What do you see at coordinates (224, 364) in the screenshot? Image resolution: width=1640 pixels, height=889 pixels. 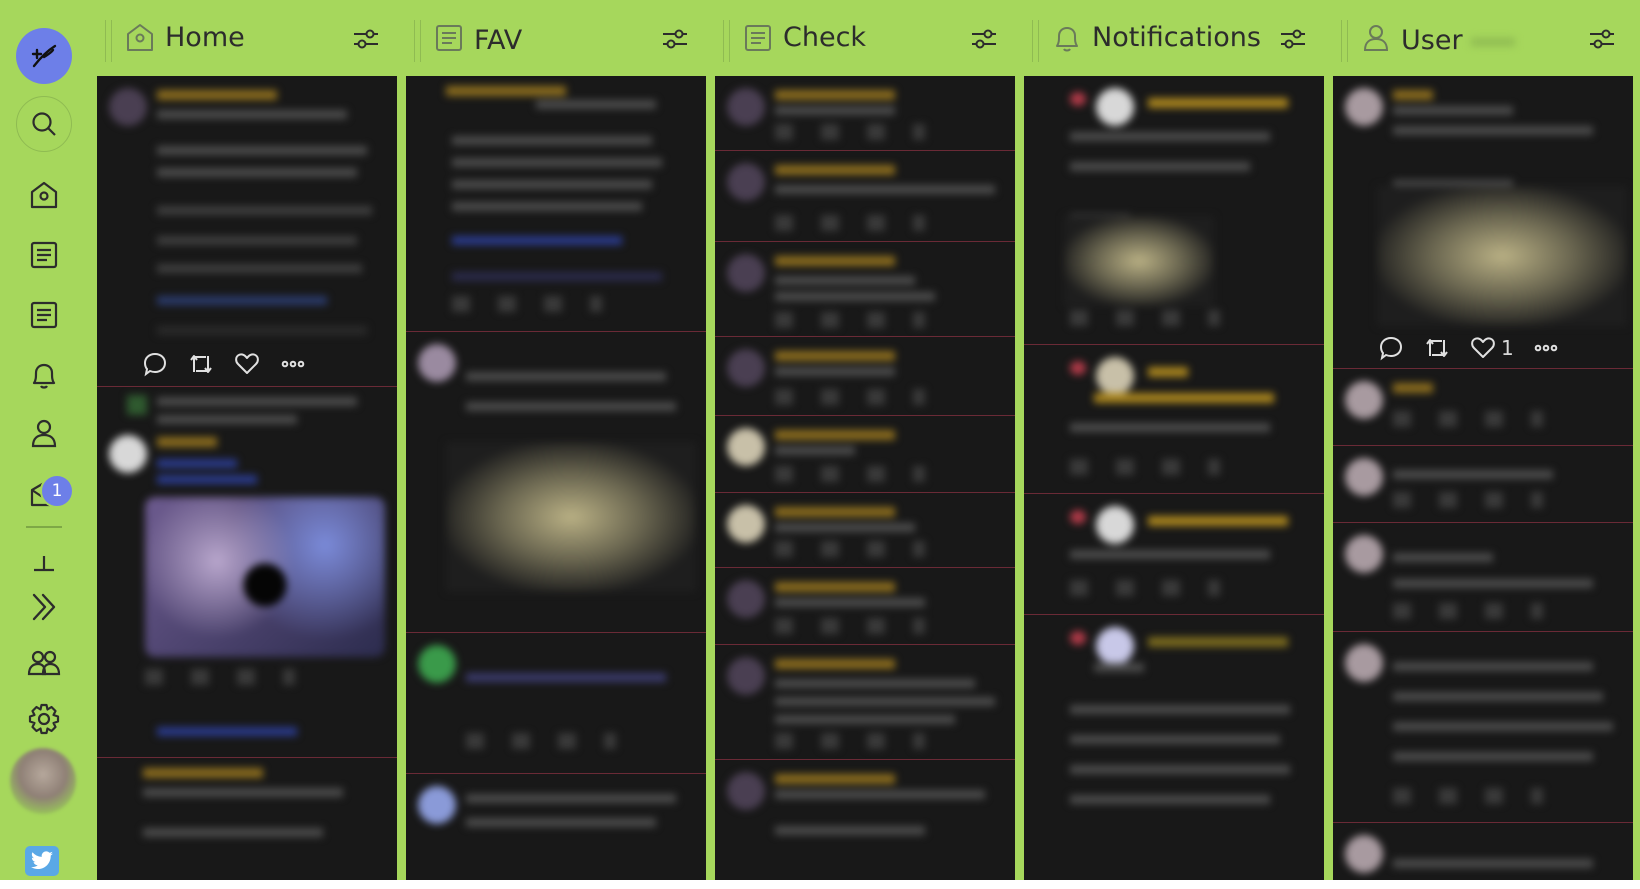 I see `post-actions` at bounding box center [224, 364].